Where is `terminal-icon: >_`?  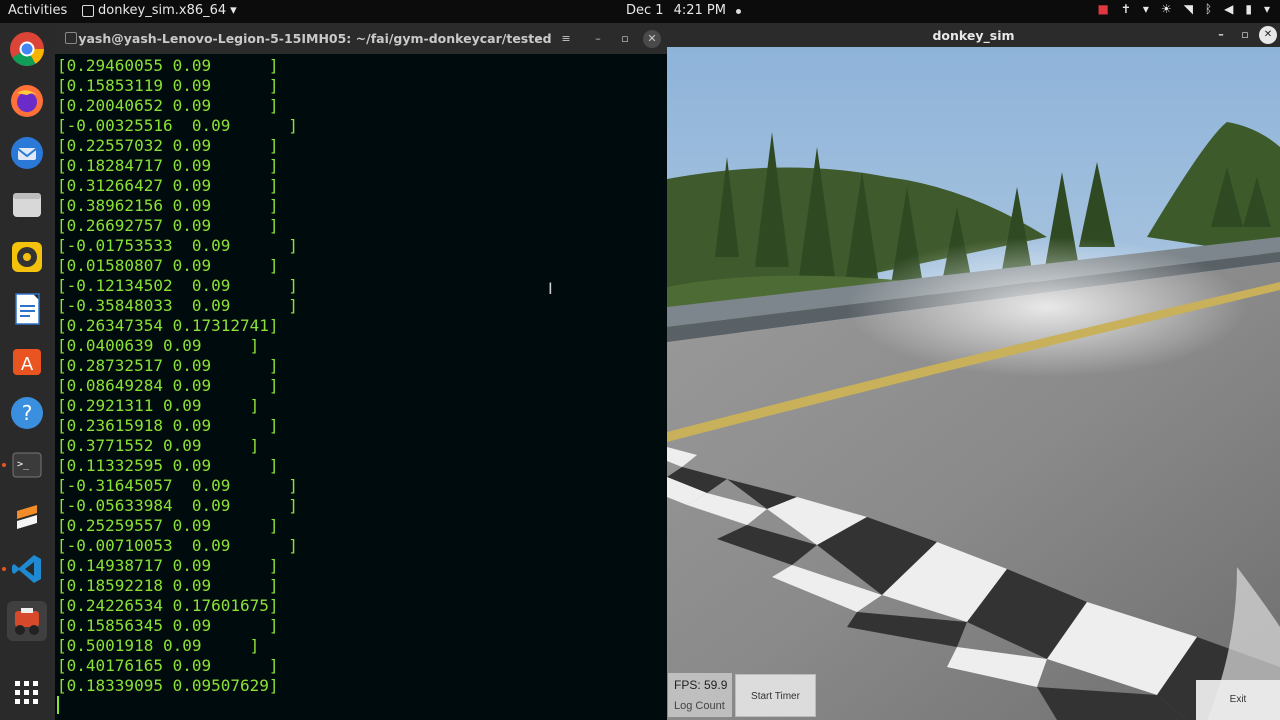 terminal-icon: >_ is located at coordinates (27, 465).